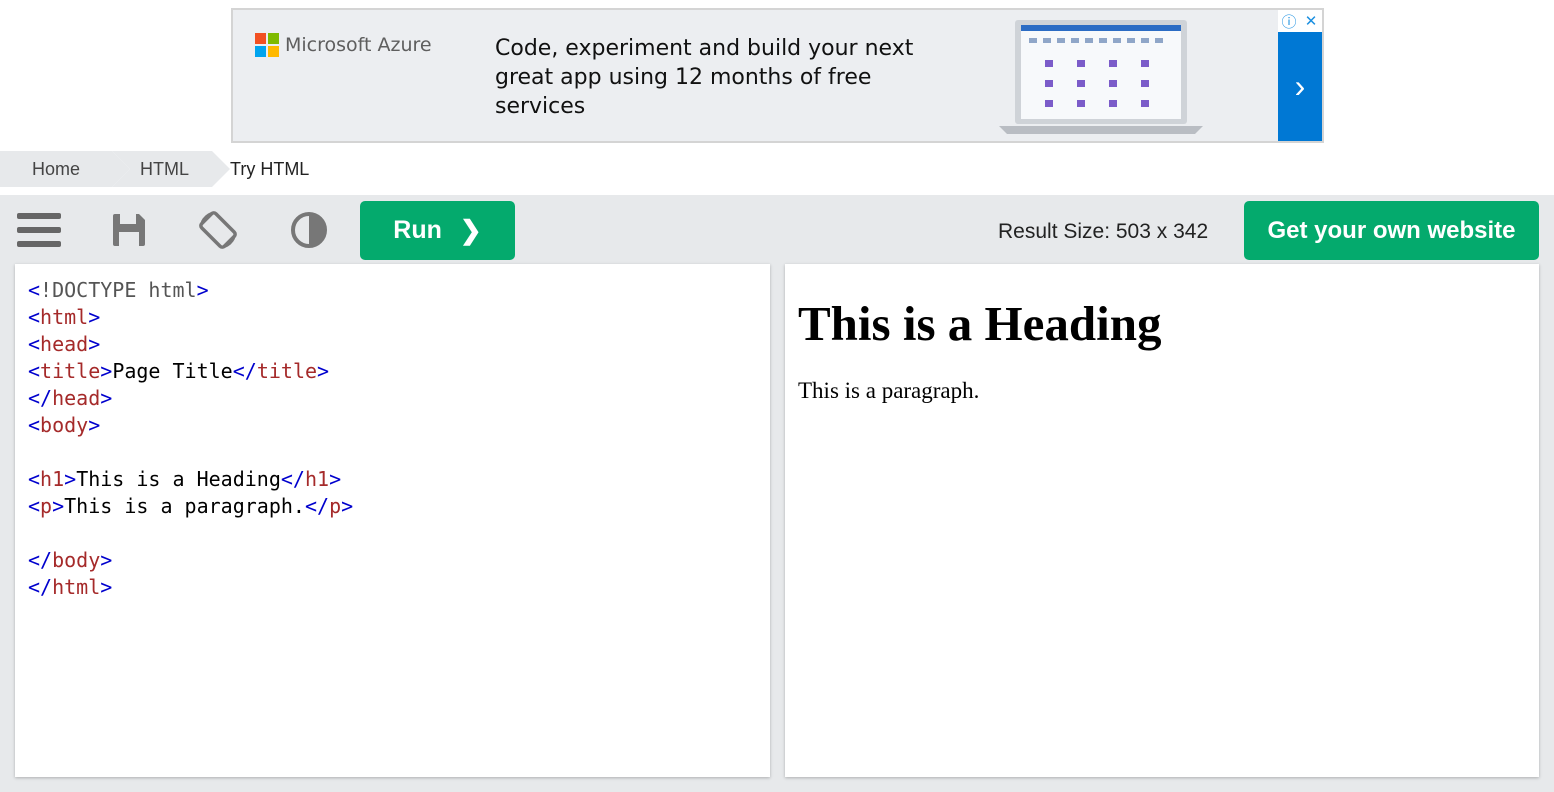 This screenshot has height=792, width=1554. Describe the element at coordinates (309, 230) in the screenshot. I see `contrast-icon` at that location.